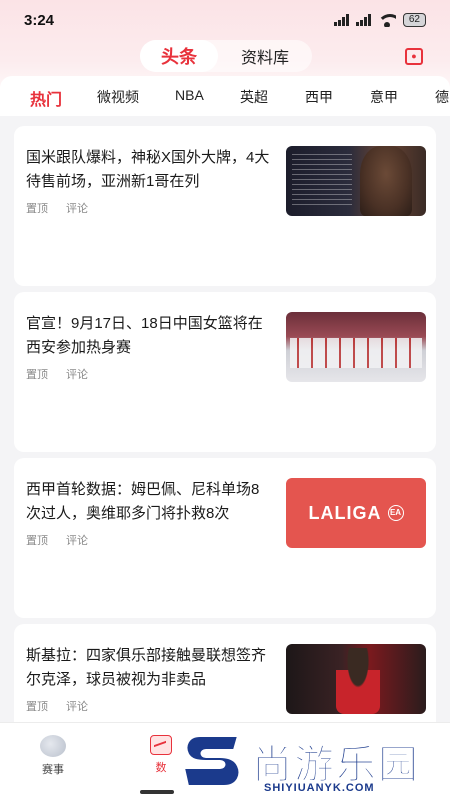 The width and height of the screenshot is (450, 800). Describe the element at coordinates (157, 792) in the screenshot. I see `home-indicator` at that location.